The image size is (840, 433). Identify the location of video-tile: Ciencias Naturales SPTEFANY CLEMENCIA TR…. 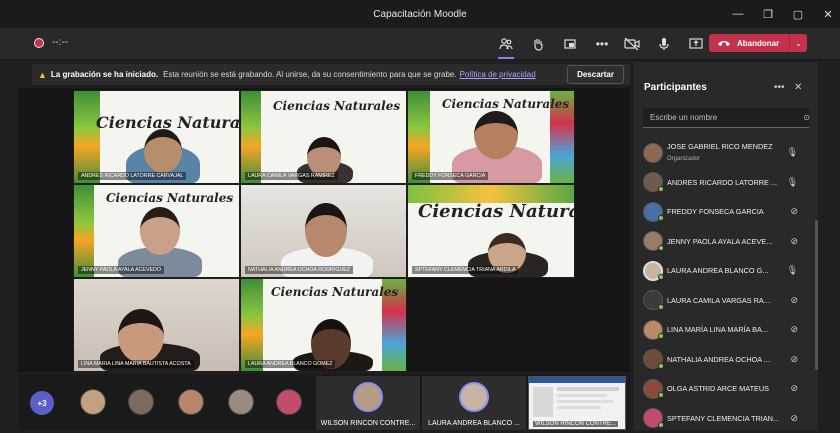
(491, 231).